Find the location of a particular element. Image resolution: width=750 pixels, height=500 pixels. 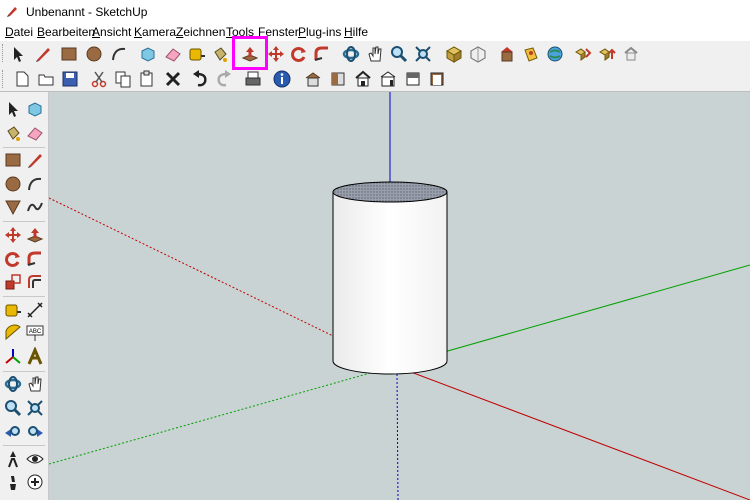

look-around-tool-icon is located at coordinates (35, 459).